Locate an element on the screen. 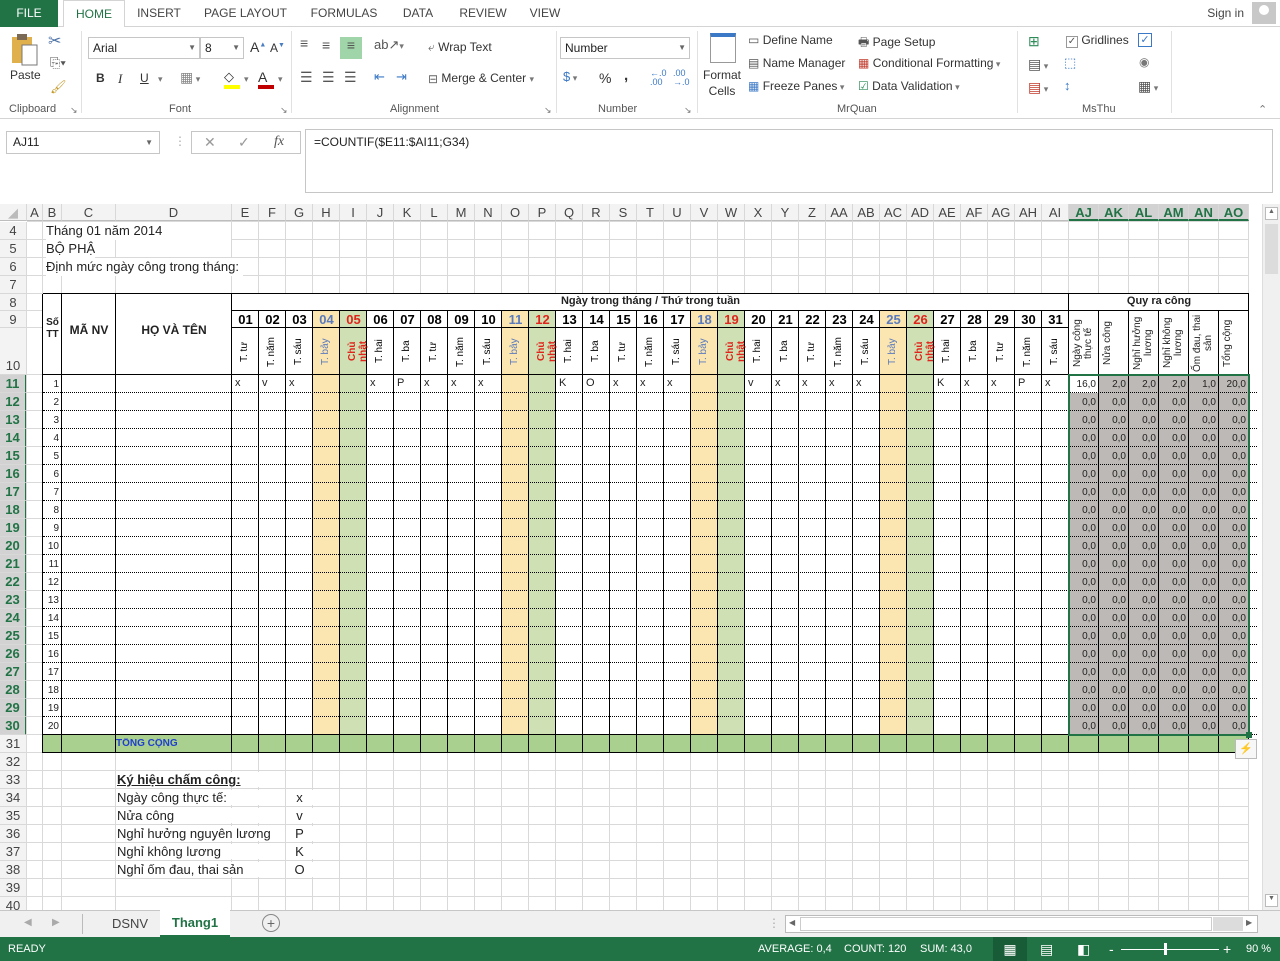  page-break-view-icon: ◧ is located at coordinates (1083, 949).